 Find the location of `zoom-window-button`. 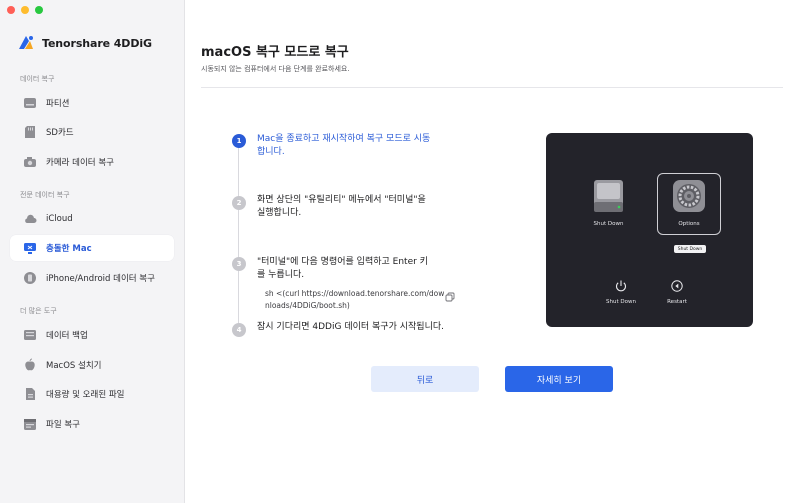

zoom-window-button is located at coordinates (39, 10).